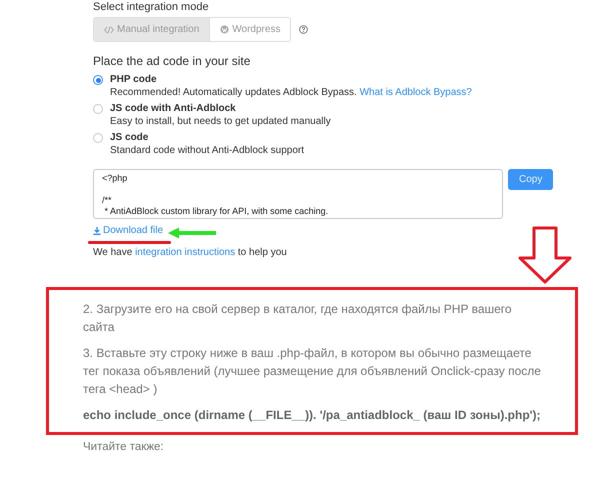 The image size is (600, 483). What do you see at coordinates (220, 121) in the screenshot?
I see `option-description: Easy to install, but needs to get updated manually` at bounding box center [220, 121].